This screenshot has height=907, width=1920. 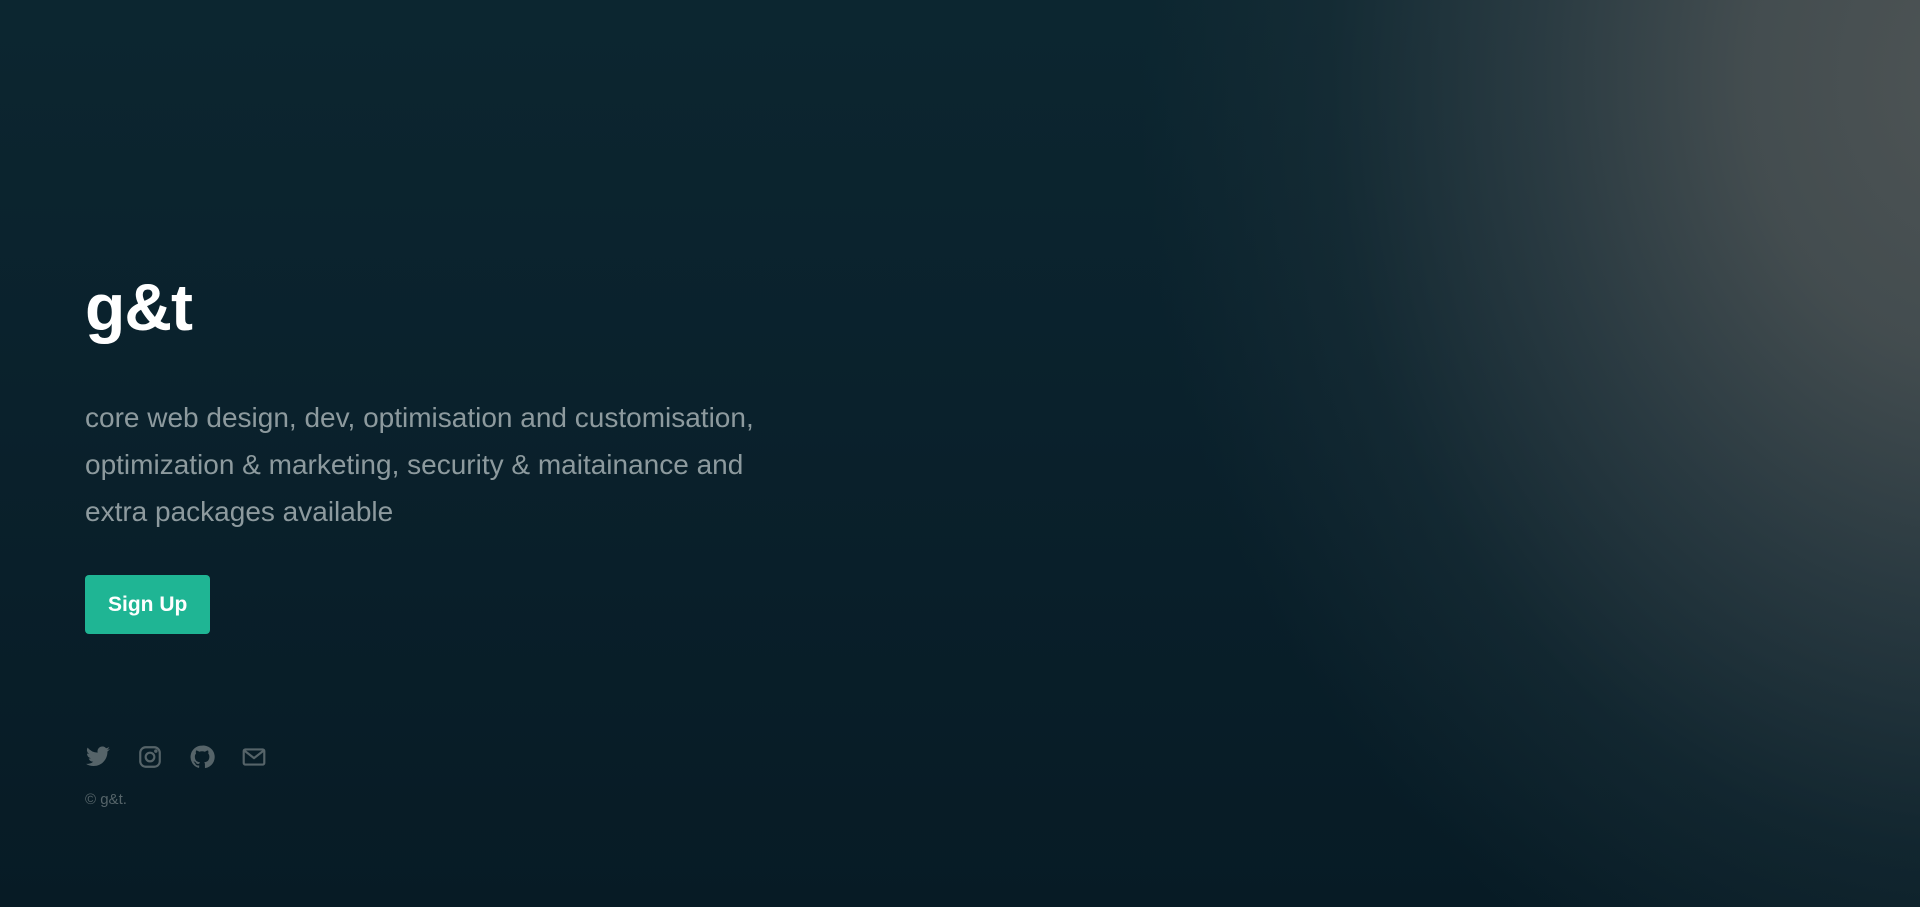 I want to click on github-icon, so click(x=202, y=757).